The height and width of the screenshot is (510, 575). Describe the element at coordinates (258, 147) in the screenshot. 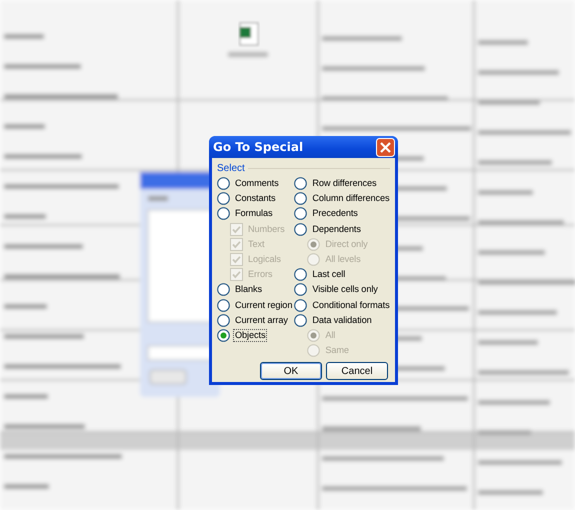

I see `window-title: Go To Special` at that location.